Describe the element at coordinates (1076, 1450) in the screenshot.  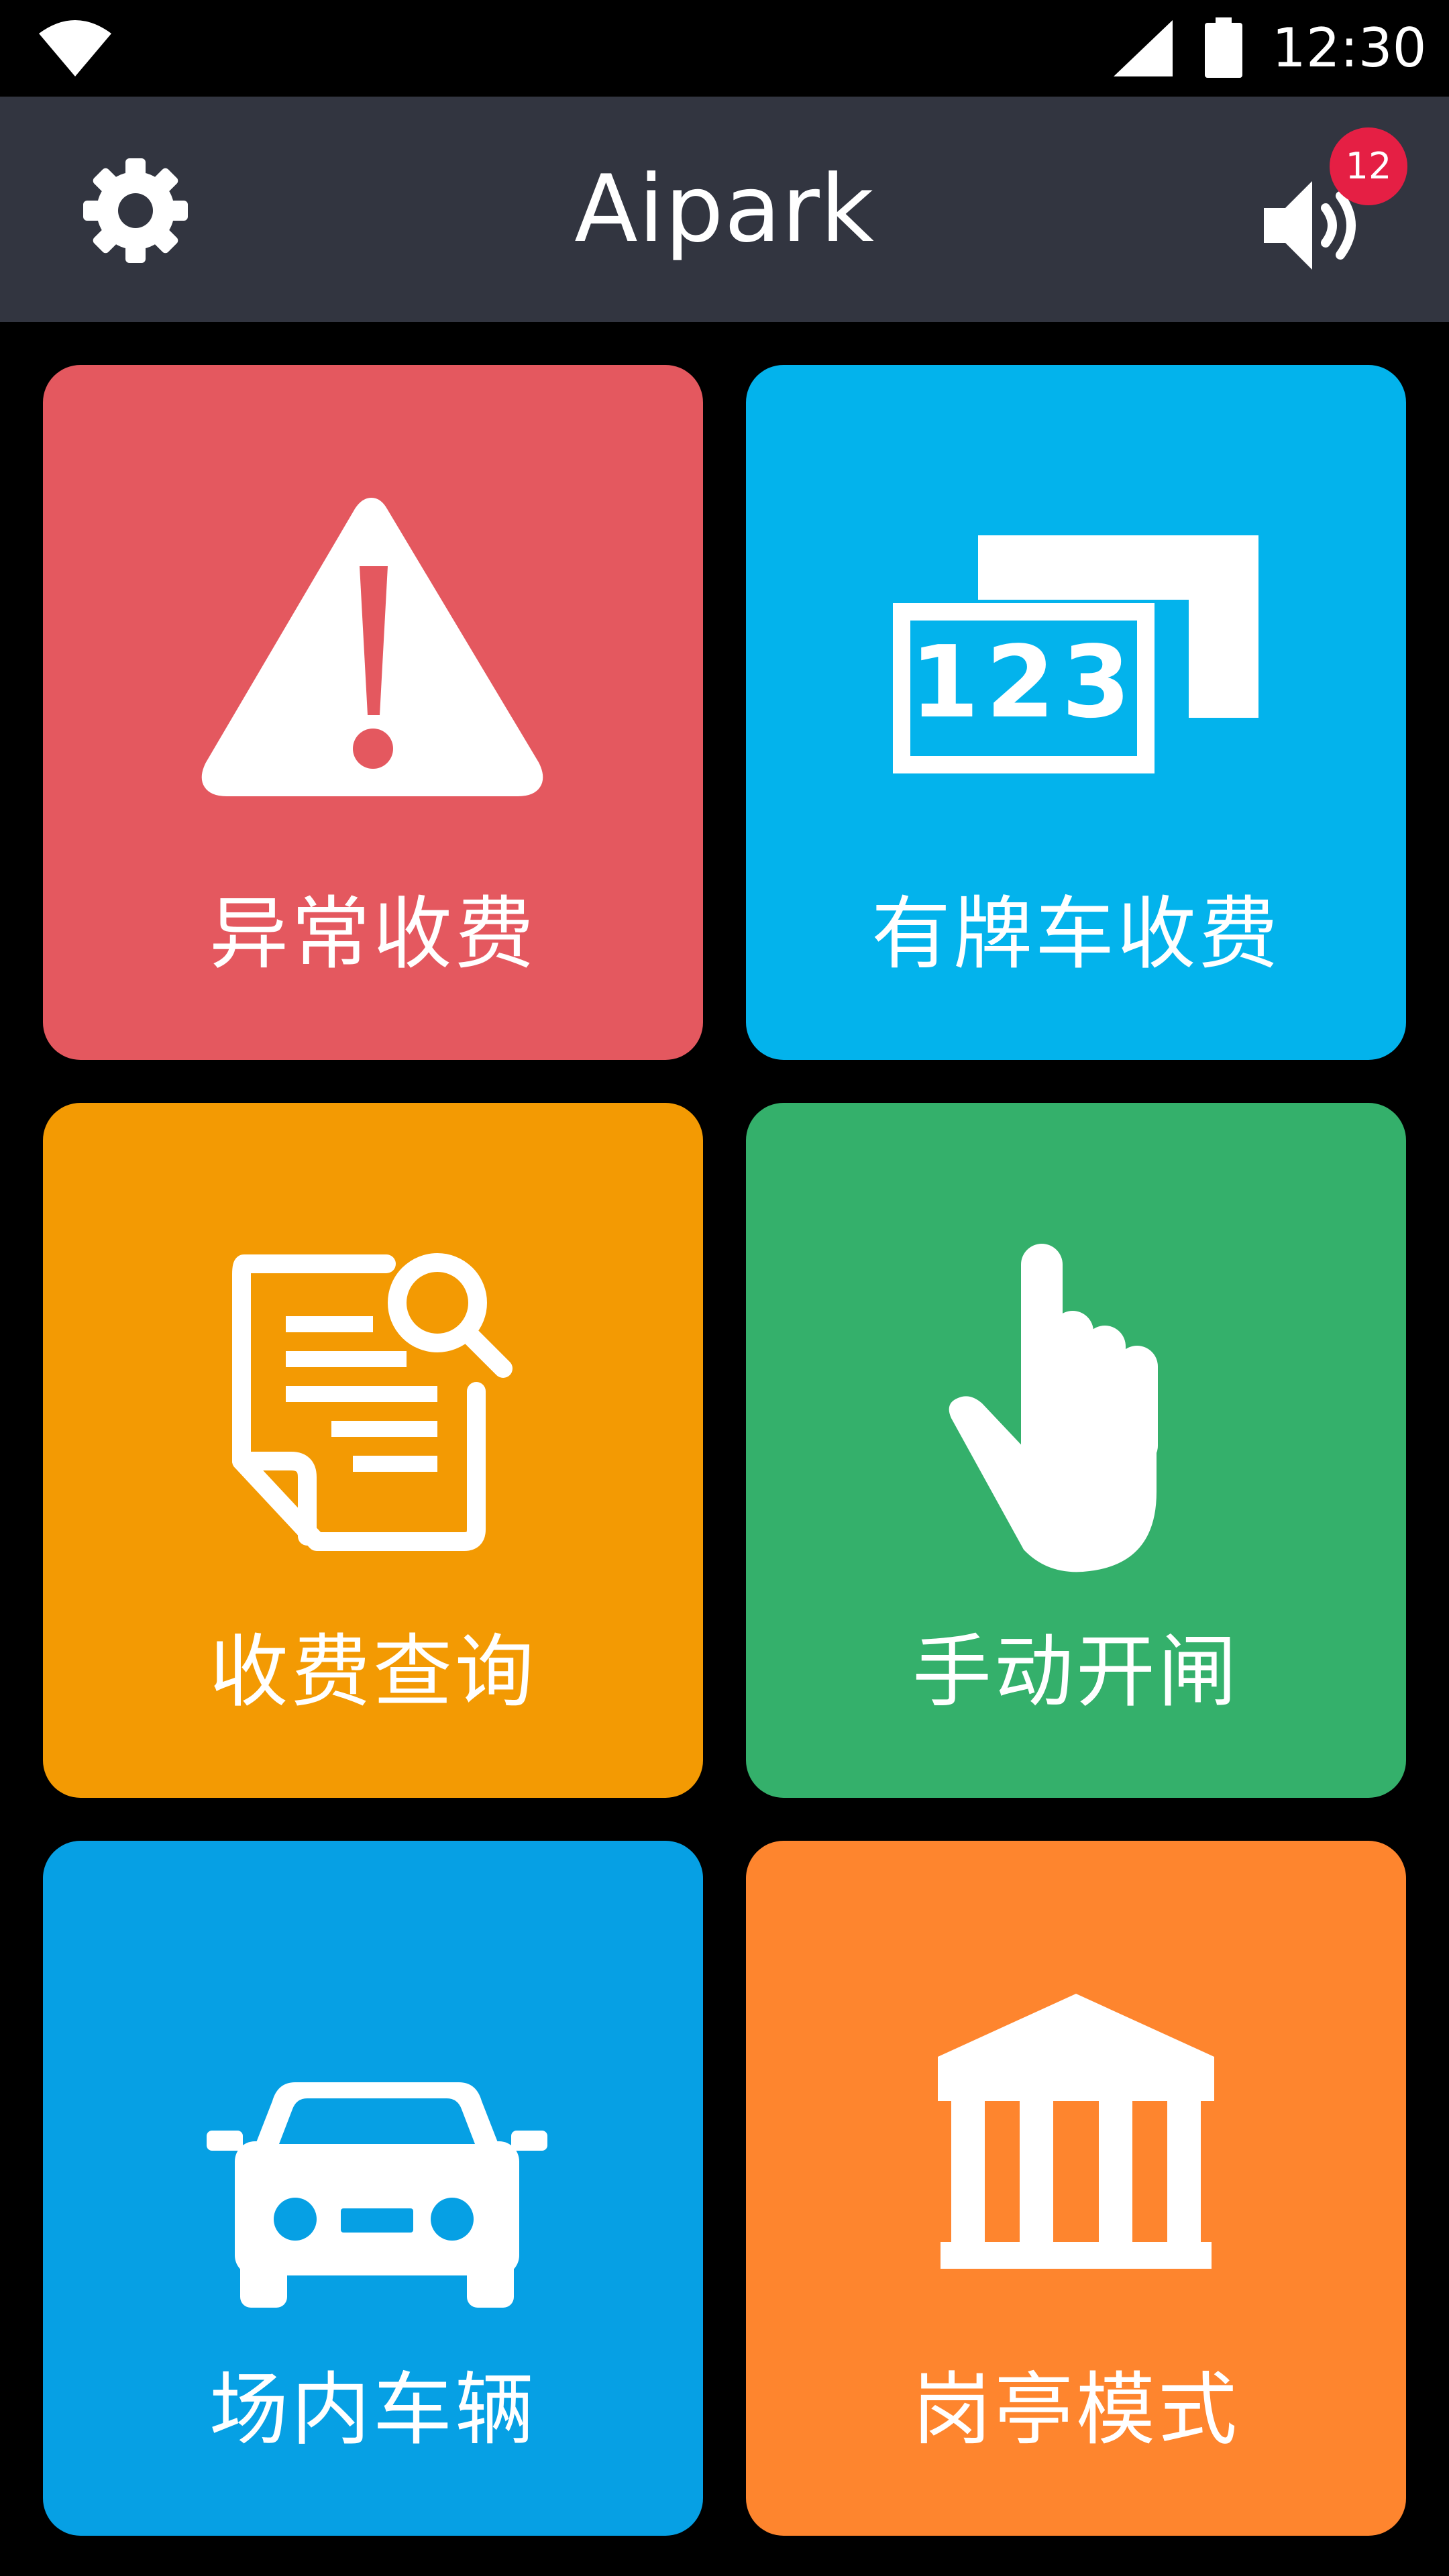
I see `tile-manual-gate: 手动开闸` at that location.